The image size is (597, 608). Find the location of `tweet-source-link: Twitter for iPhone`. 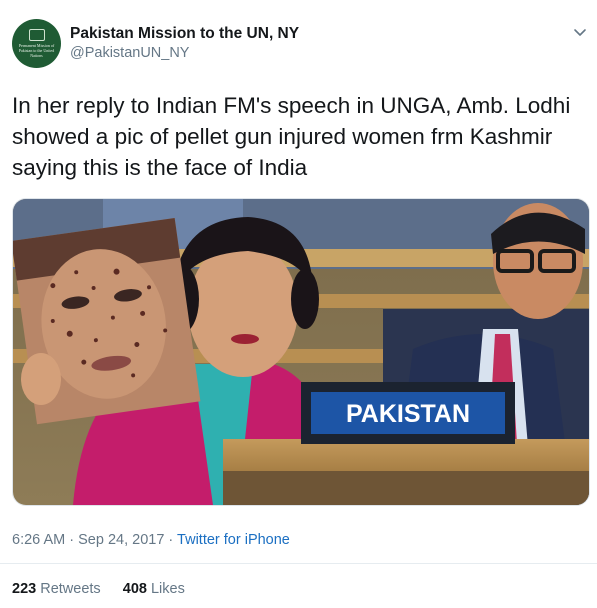

tweet-source-link: Twitter for iPhone is located at coordinates (233, 540).